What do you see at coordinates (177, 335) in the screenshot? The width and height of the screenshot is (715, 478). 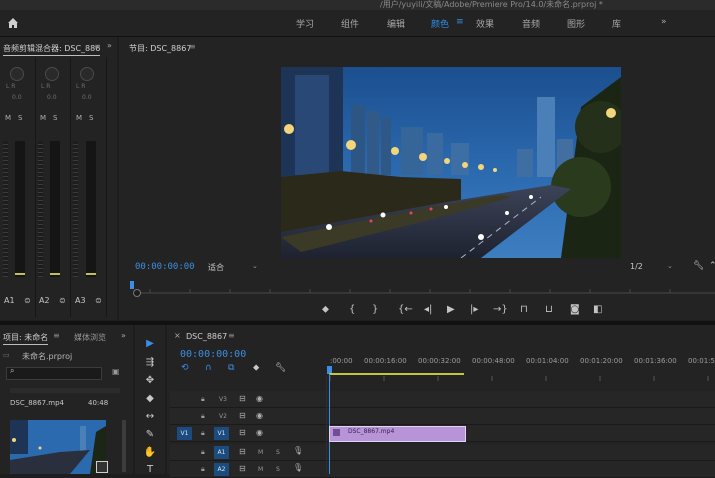 I see `close-icon: ×` at bounding box center [177, 335].